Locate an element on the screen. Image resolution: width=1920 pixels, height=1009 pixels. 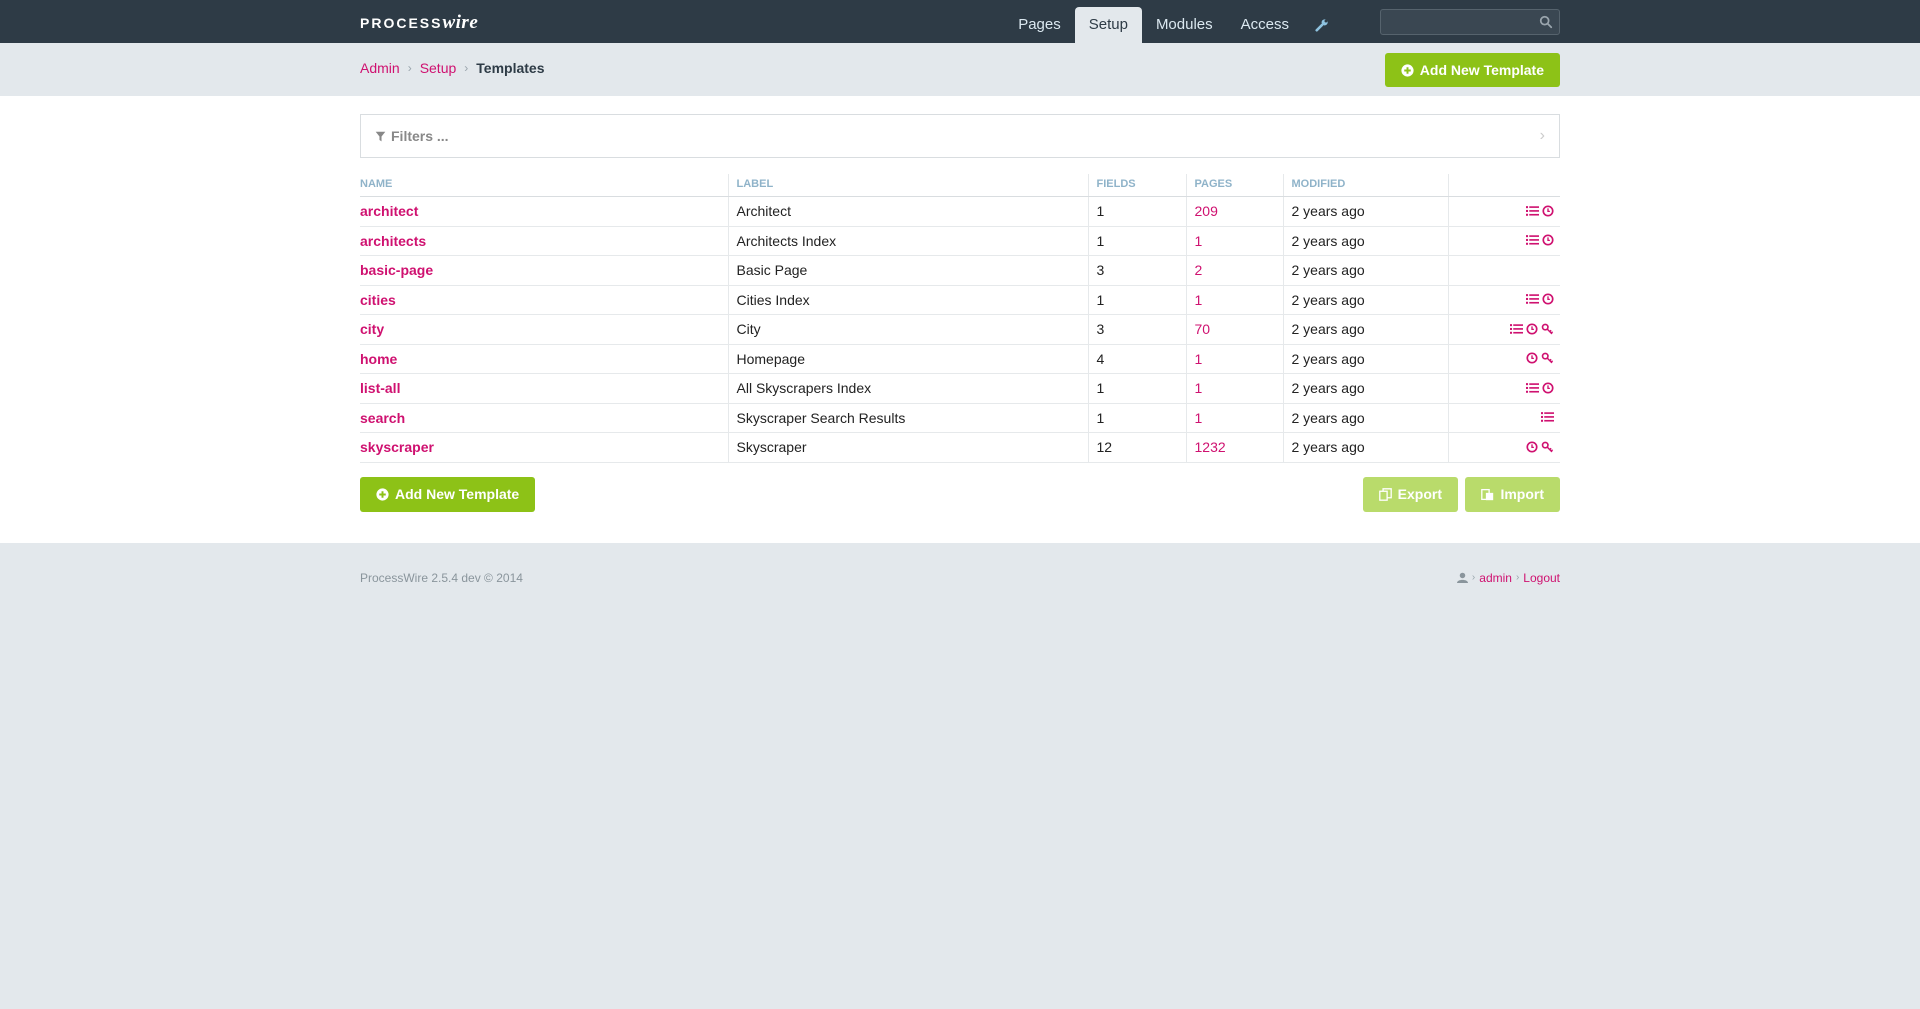
table-row: city City 3 70 2 years ago is located at coordinates (960, 329).